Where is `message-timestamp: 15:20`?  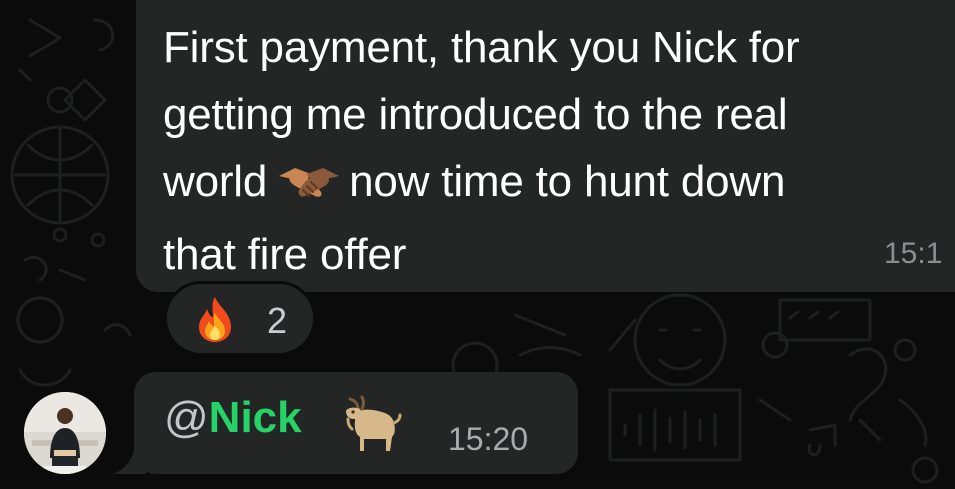 message-timestamp: 15:20 is located at coordinates (488, 439).